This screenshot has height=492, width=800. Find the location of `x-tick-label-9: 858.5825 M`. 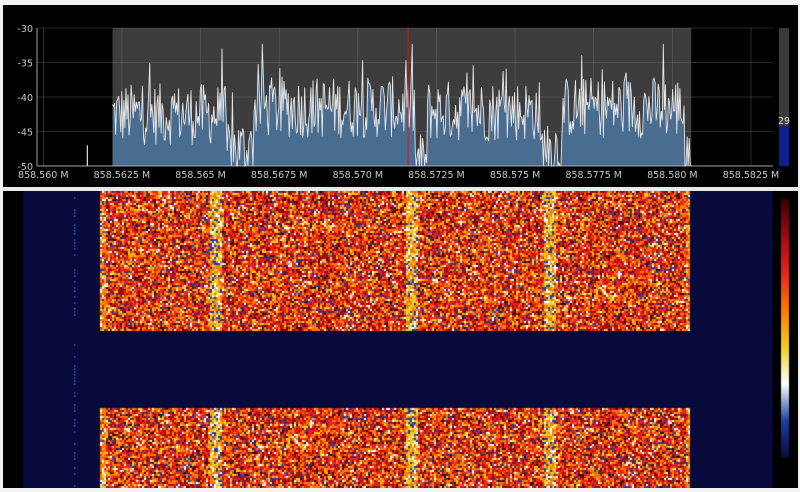

x-tick-label-9: 858.5825 M is located at coordinates (751, 175).